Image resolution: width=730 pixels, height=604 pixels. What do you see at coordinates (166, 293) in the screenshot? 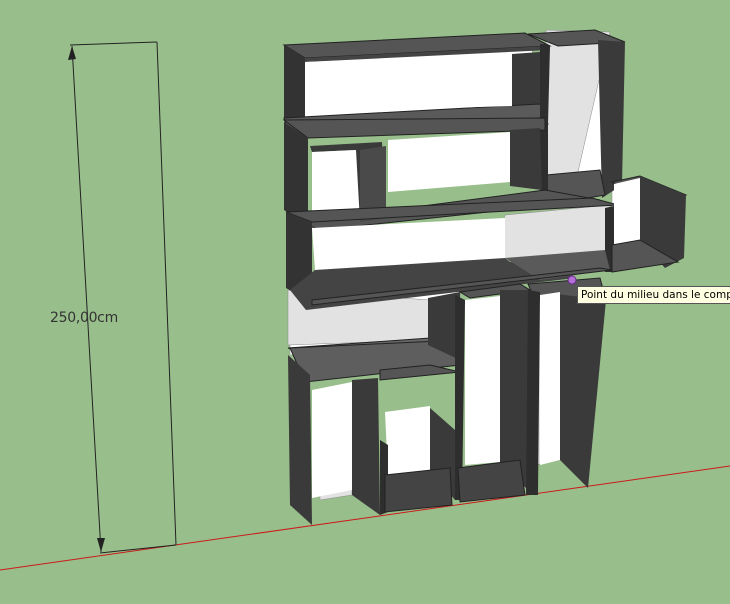
I see `dimension-extension-line-right` at bounding box center [166, 293].